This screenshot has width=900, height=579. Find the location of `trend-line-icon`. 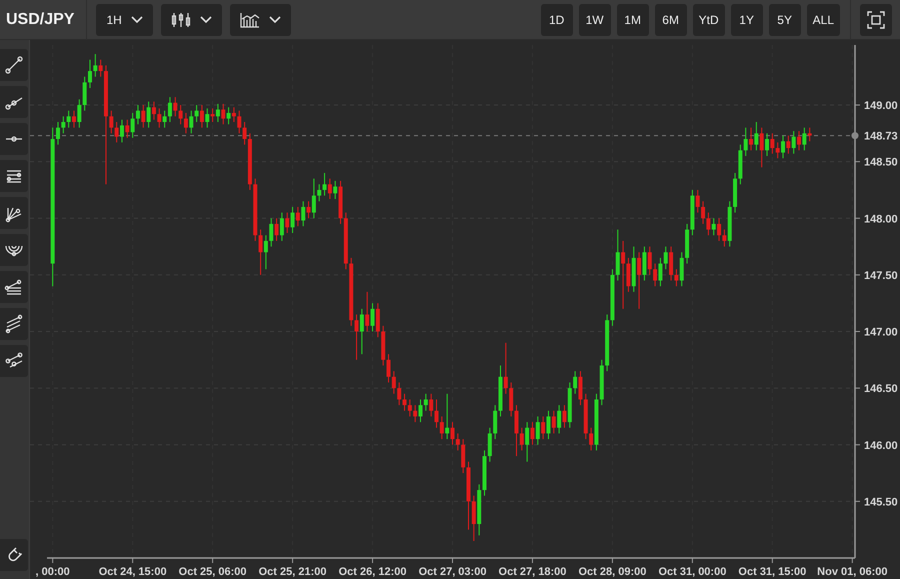

trend-line-icon is located at coordinates (14, 65).